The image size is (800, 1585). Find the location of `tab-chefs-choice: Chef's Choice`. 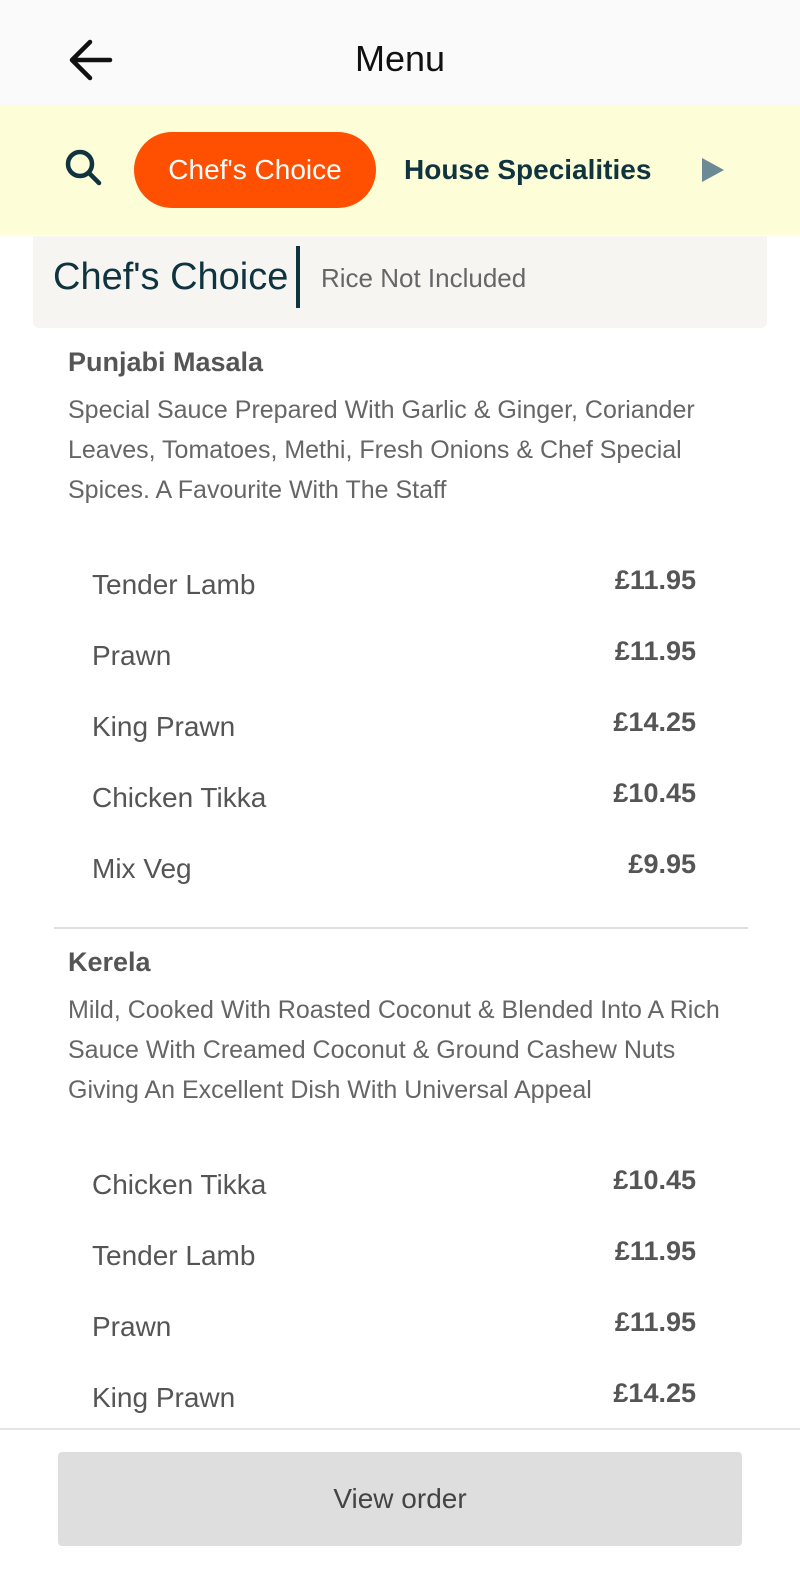

tab-chefs-choice: Chef's Choice is located at coordinates (255, 170).